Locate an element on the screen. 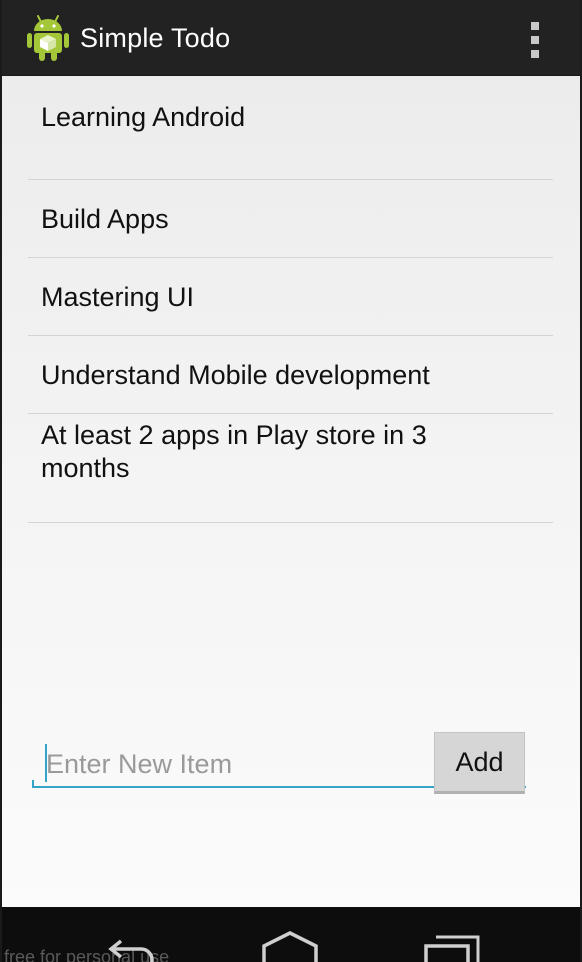  home-icon is located at coordinates (290, 945).